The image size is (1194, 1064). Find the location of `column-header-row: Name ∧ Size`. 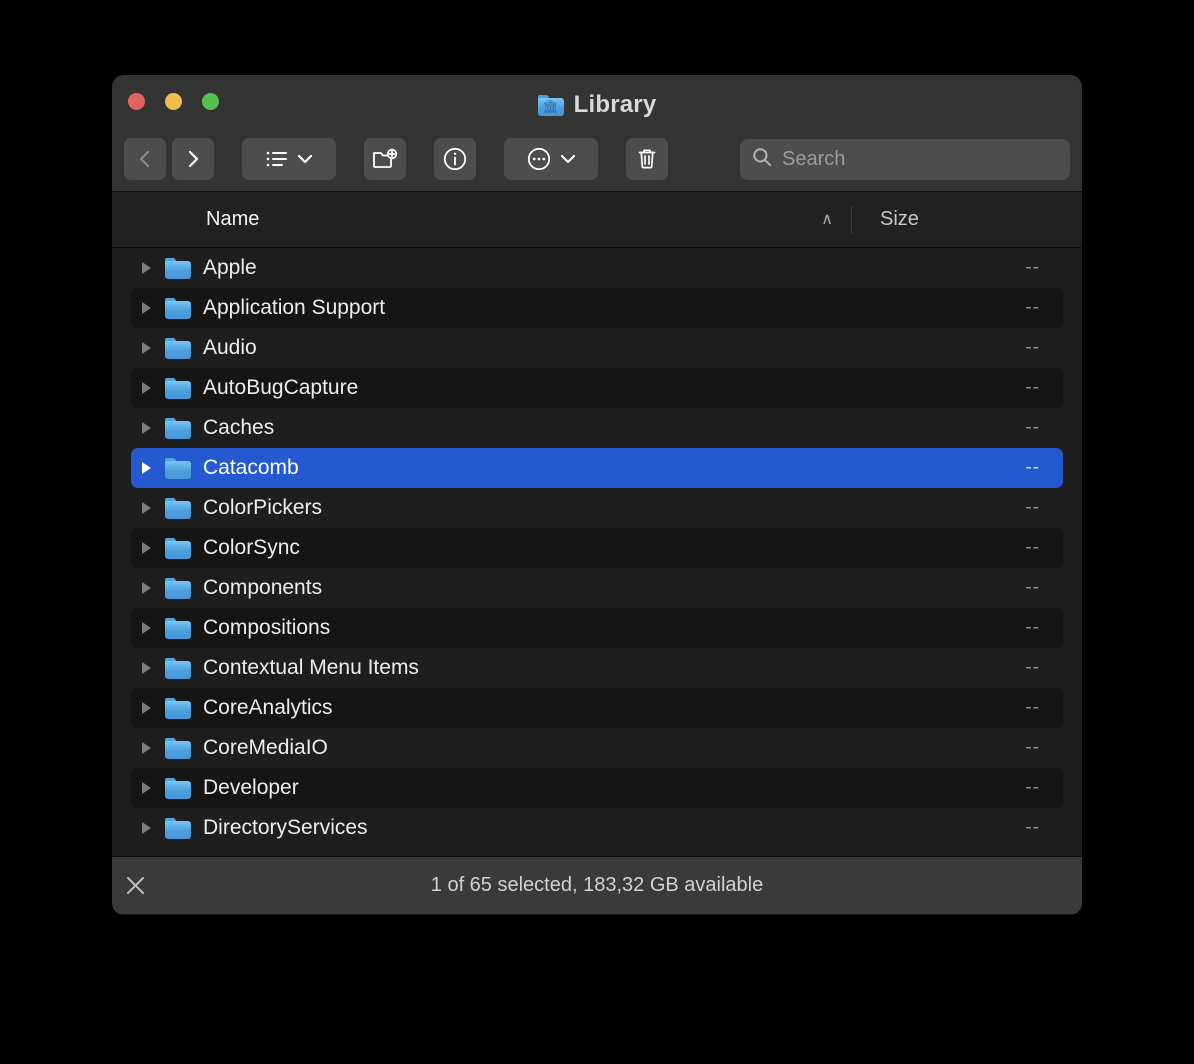

column-header-row: Name ∧ Size is located at coordinates (597, 220).